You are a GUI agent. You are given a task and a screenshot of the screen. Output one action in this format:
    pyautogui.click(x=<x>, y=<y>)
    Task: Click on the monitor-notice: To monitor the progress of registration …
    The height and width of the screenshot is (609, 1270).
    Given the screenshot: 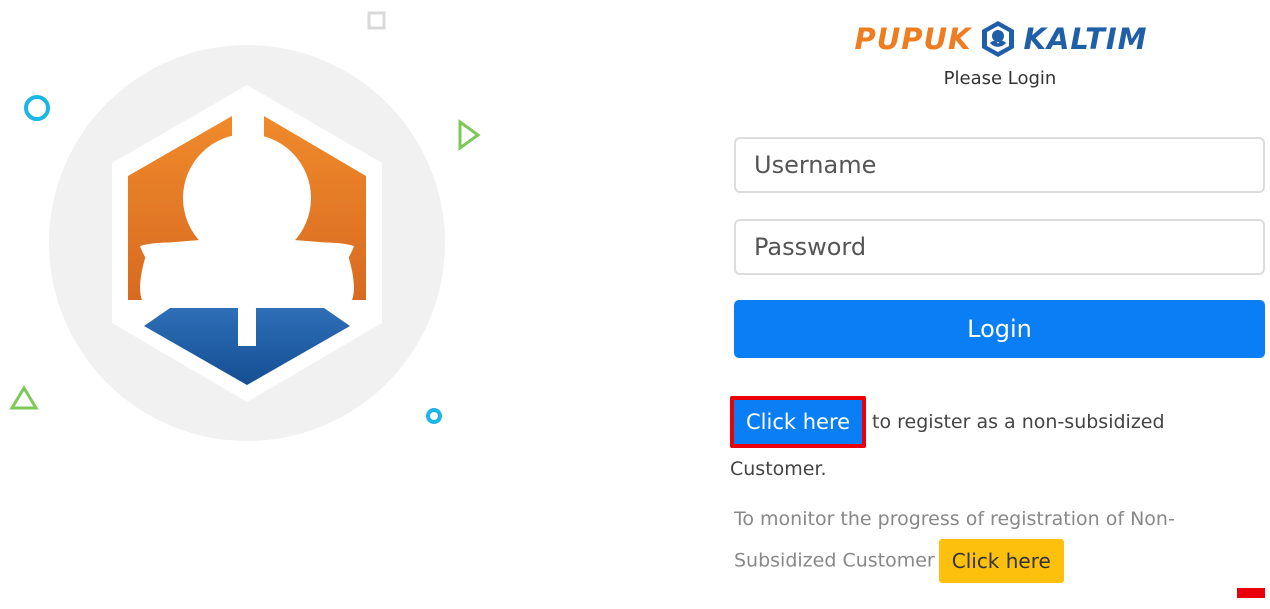 What is the action you would take?
    pyautogui.click(x=1000, y=541)
    